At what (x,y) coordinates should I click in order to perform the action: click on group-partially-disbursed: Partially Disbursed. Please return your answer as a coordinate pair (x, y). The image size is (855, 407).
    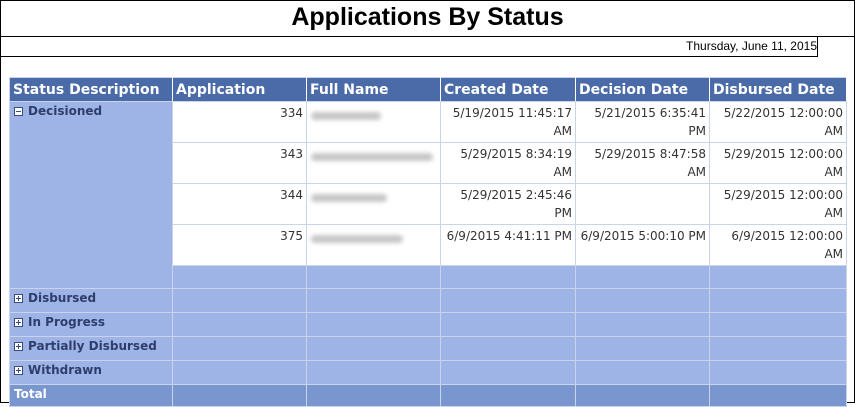
    Looking at the image, I should click on (91, 348).